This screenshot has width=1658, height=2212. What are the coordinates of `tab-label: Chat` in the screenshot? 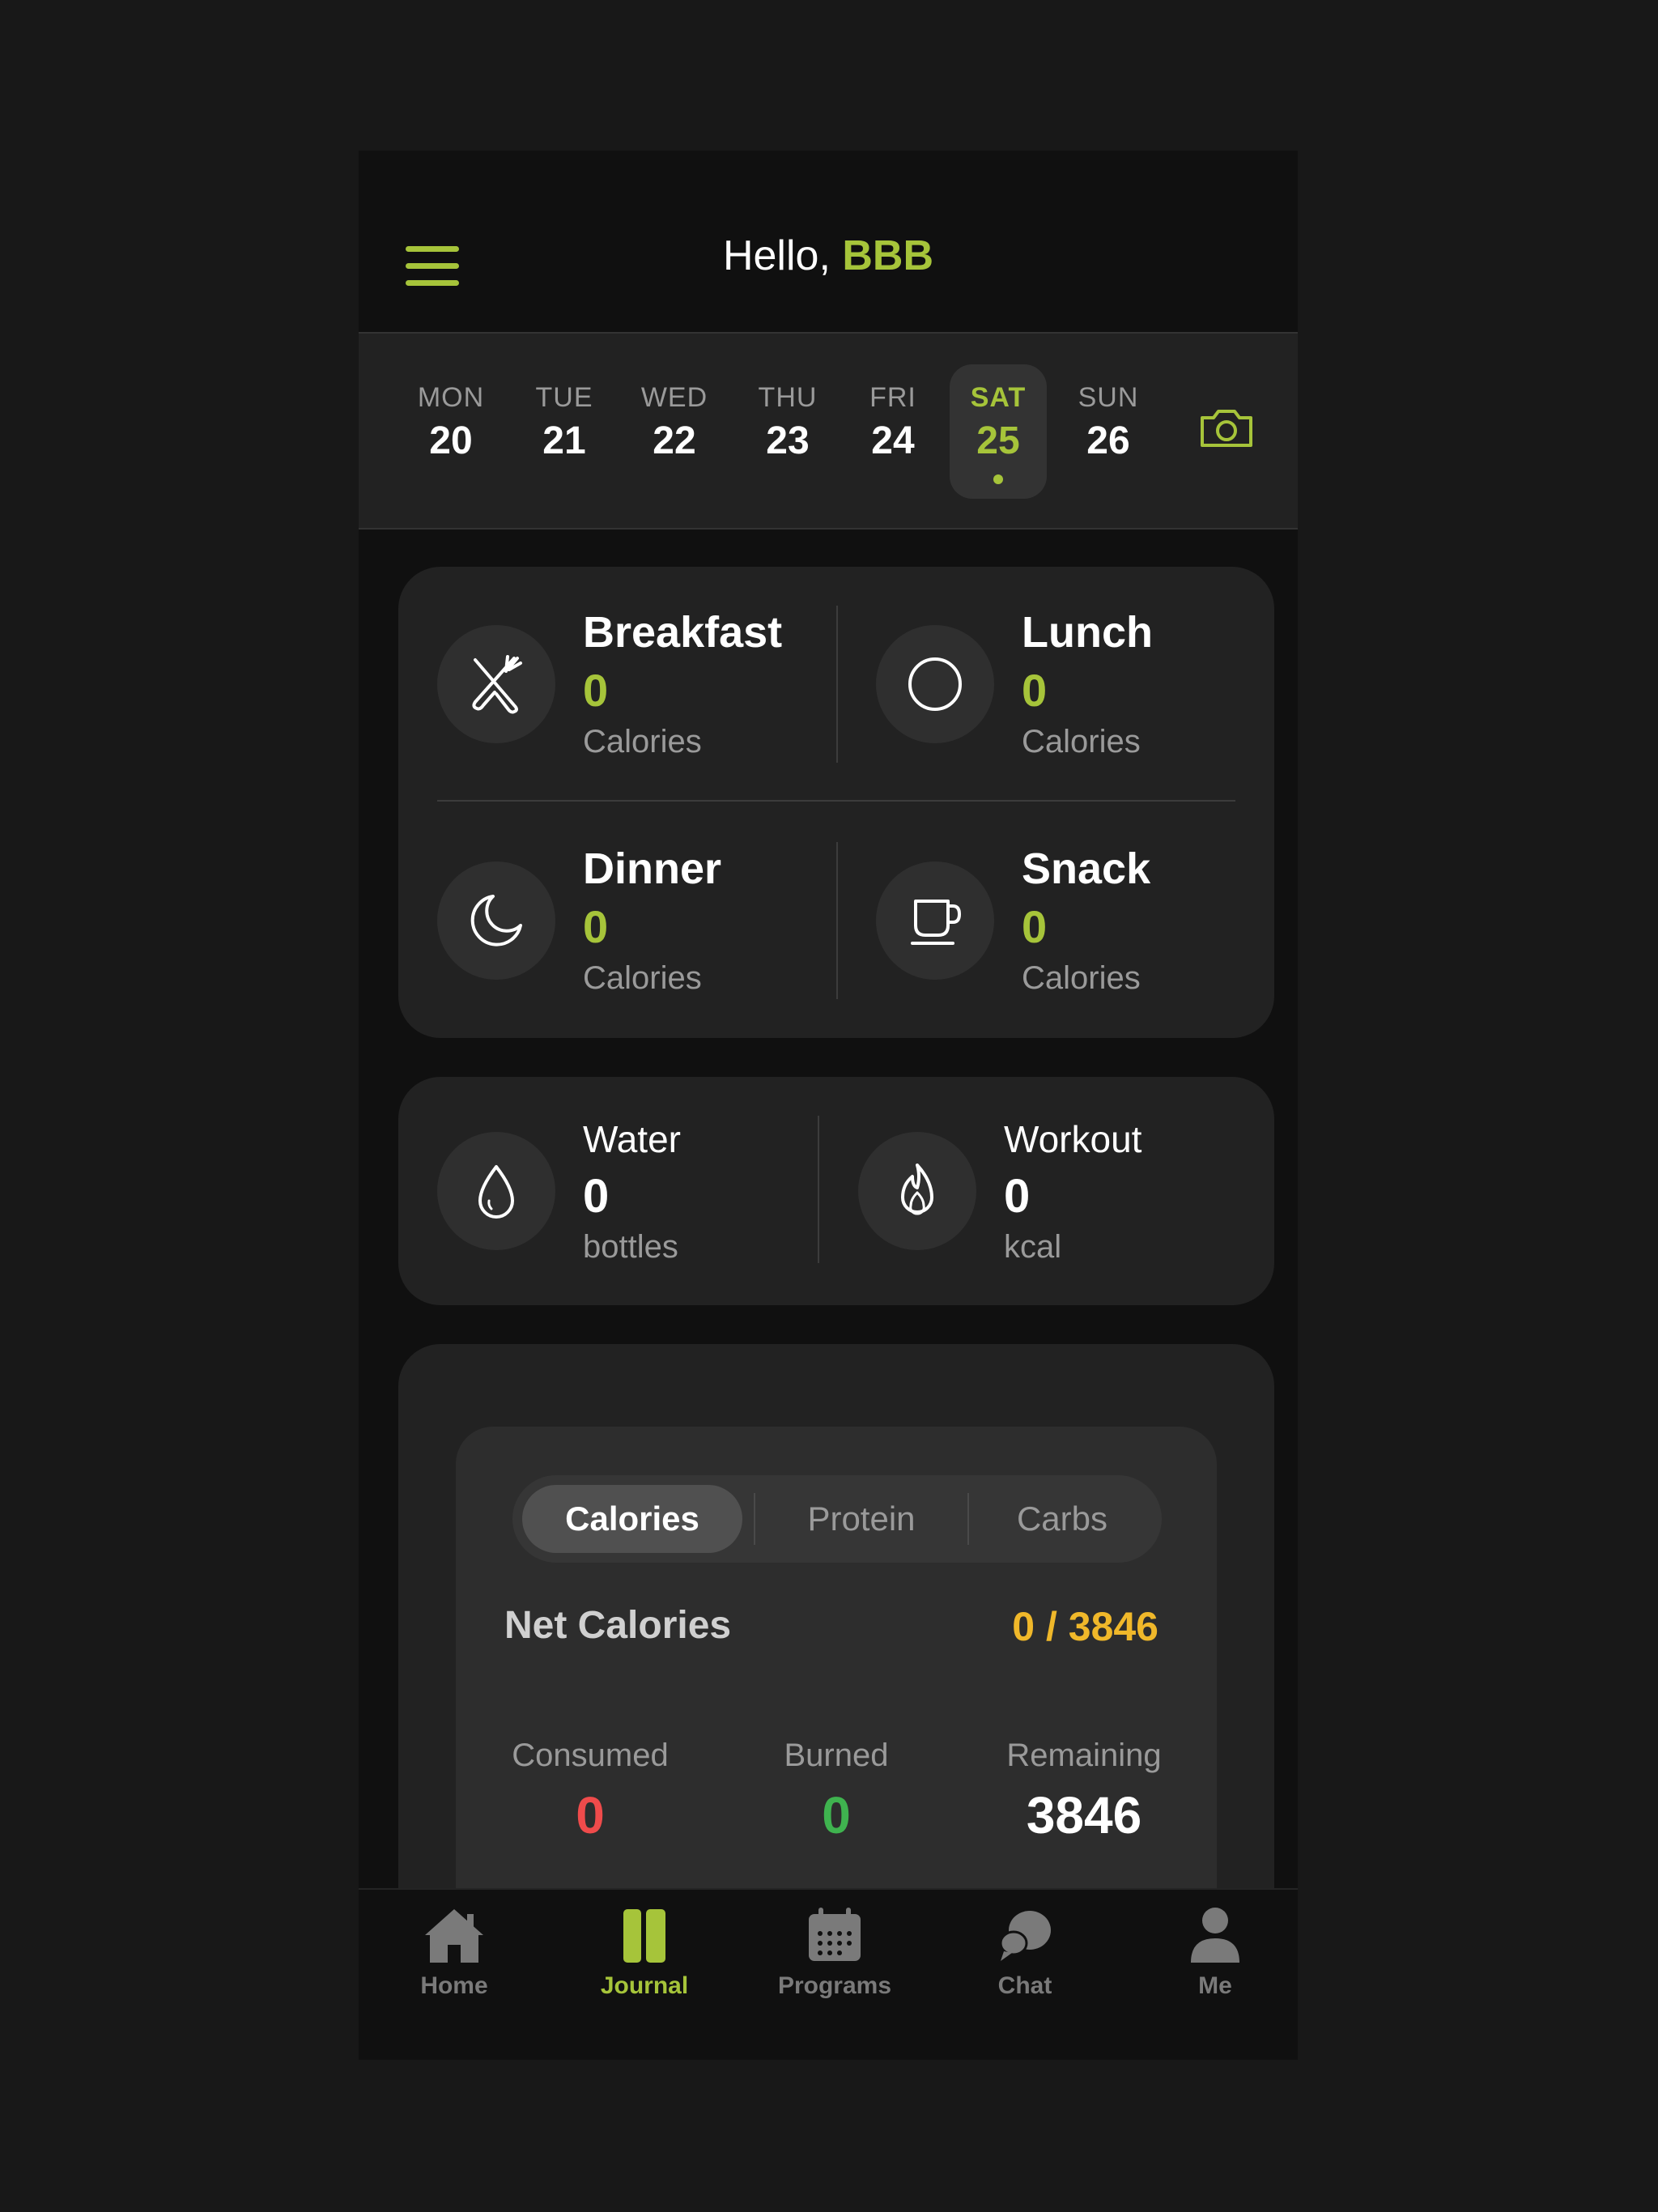 It's located at (1024, 1986).